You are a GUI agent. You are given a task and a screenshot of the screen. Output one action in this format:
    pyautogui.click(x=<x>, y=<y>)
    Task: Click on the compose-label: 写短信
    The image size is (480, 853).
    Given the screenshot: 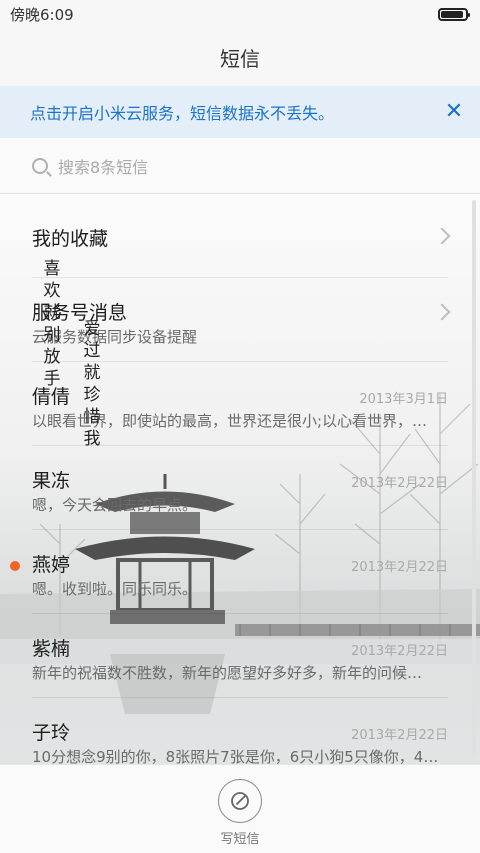 What is the action you would take?
    pyautogui.click(x=240, y=837)
    